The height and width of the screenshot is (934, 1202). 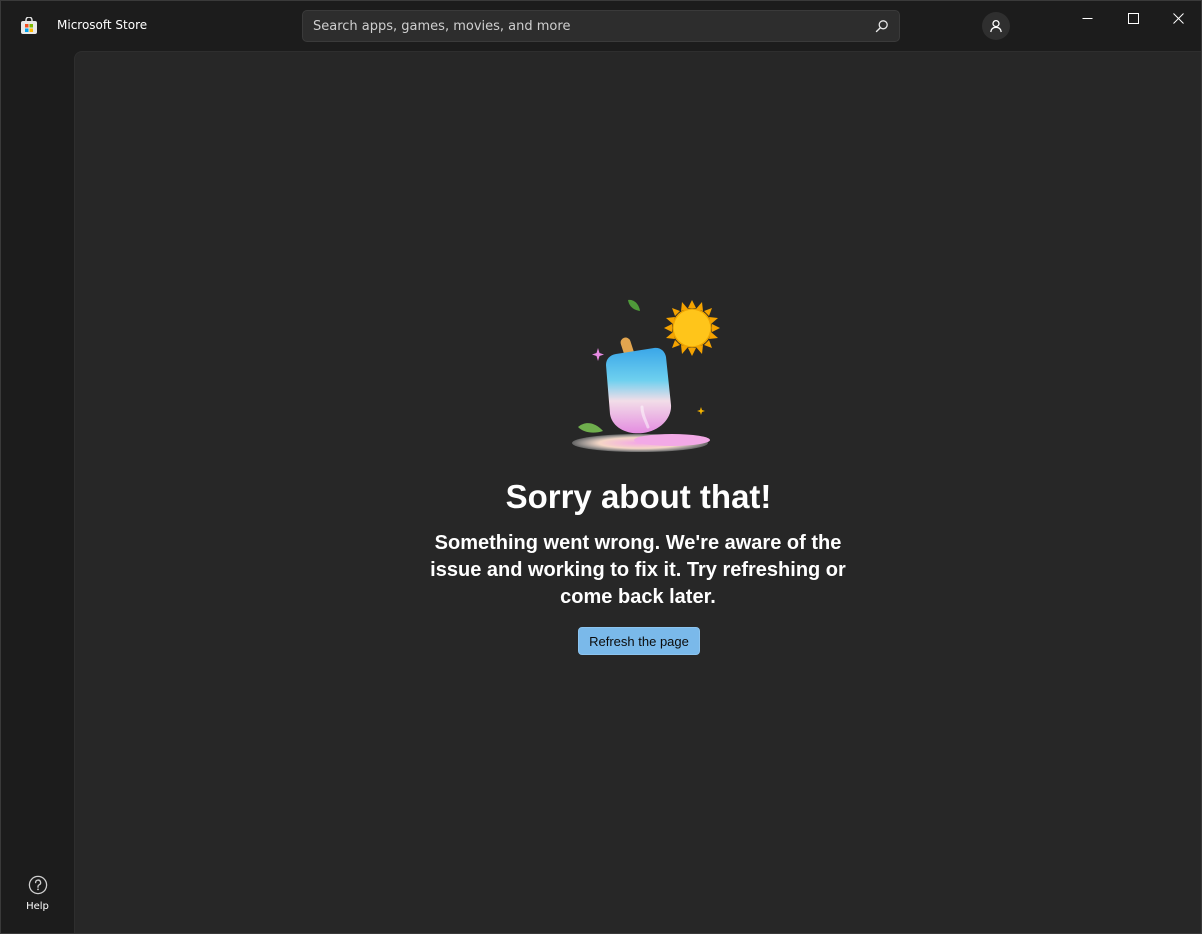 What do you see at coordinates (102, 25) in the screenshot?
I see `app-title: Microsoft Store` at bounding box center [102, 25].